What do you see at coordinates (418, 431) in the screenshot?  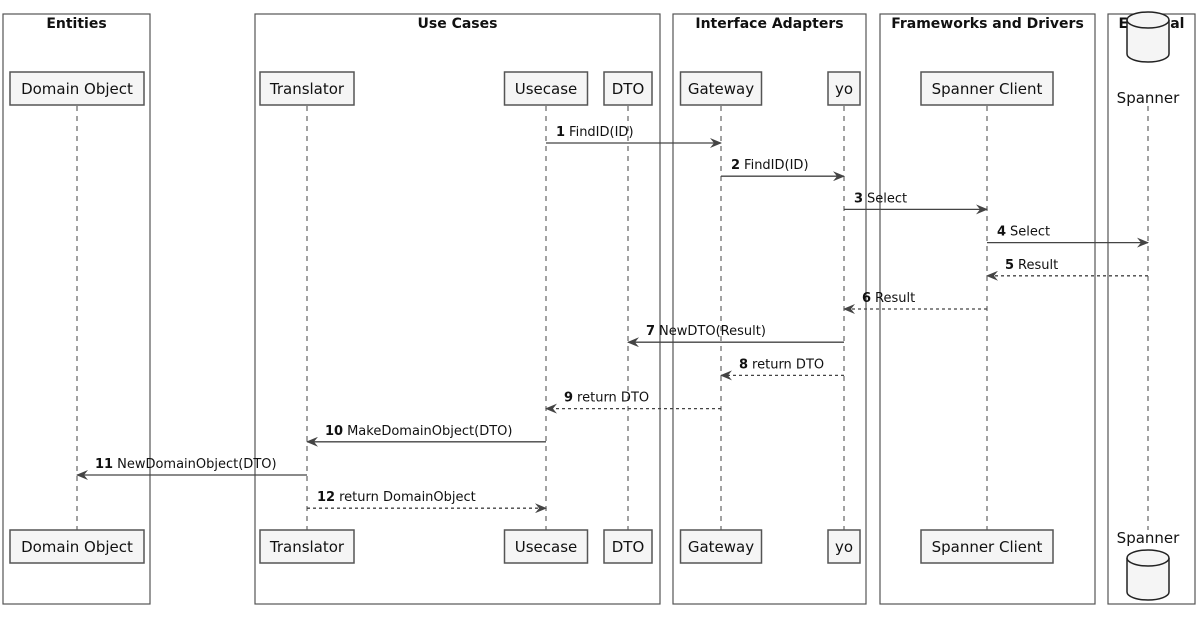 I see `message-label: 10 MakeDomainObject(DTO)` at bounding box center [418, 431].